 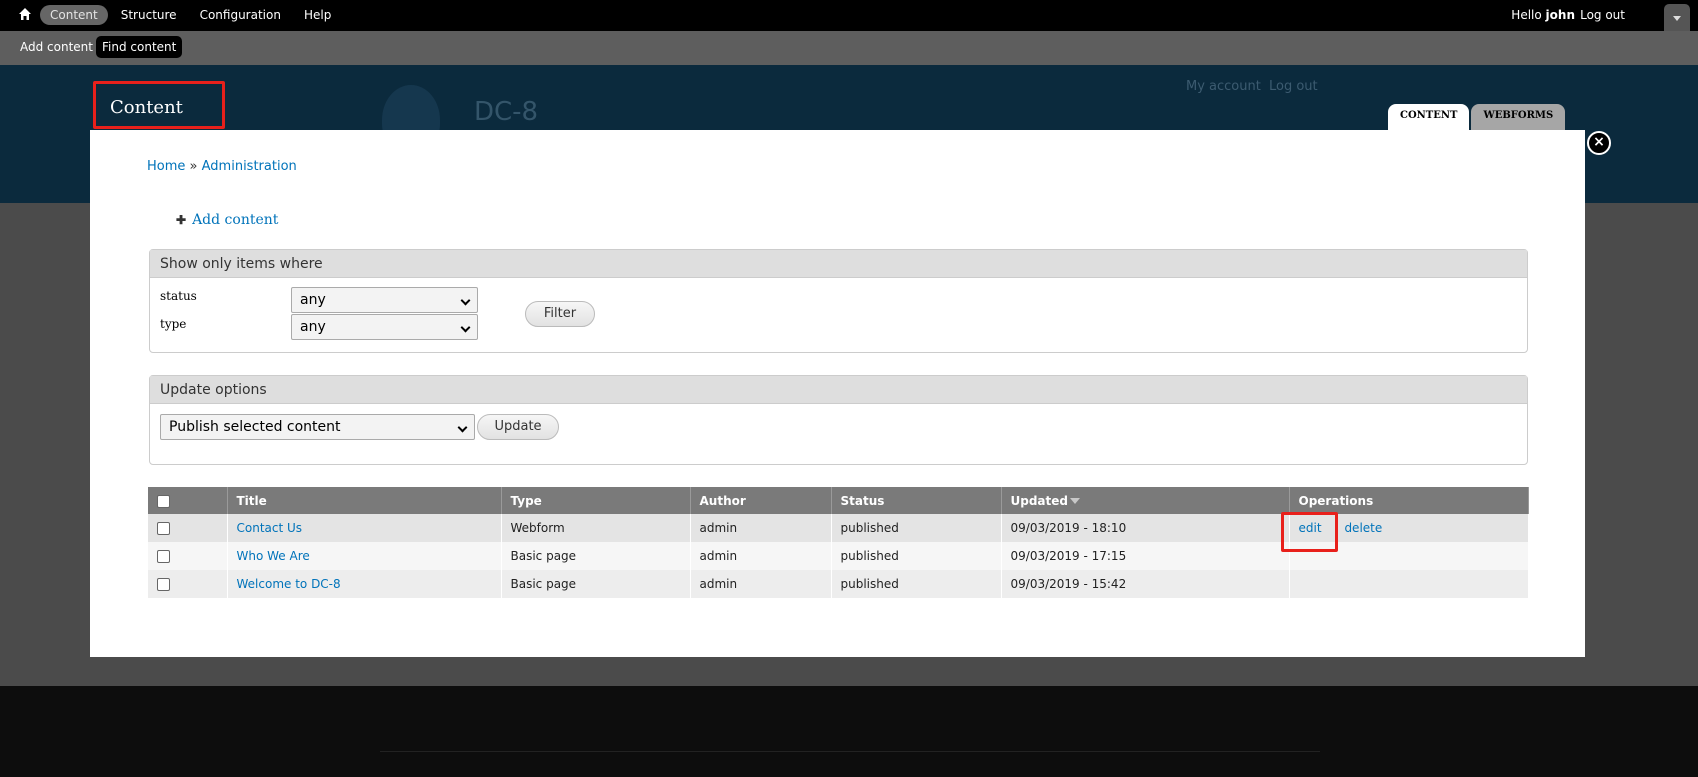 What do you see at coordinates (1293, 86) in the screenshot?
I see `site-logout-link: Log out` at bounding box center [1293, 86].